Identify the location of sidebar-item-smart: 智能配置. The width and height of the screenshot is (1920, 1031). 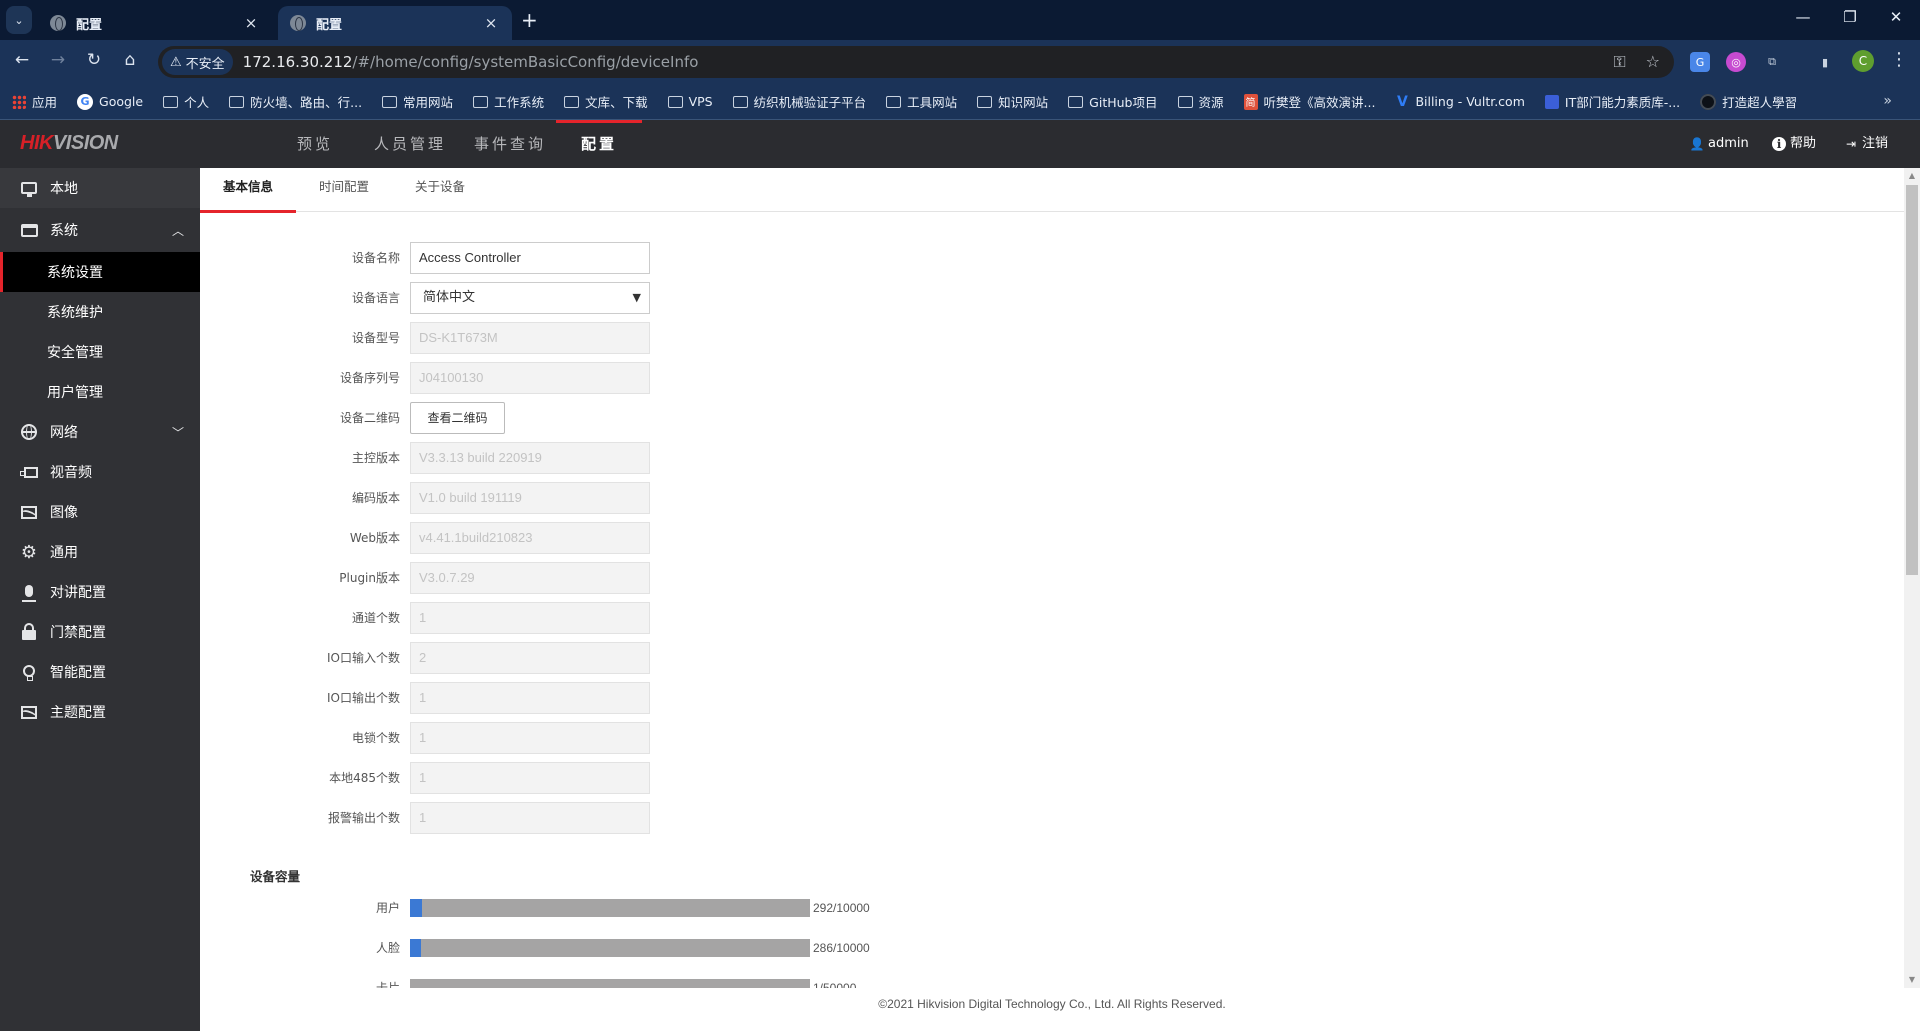
(100, 672).